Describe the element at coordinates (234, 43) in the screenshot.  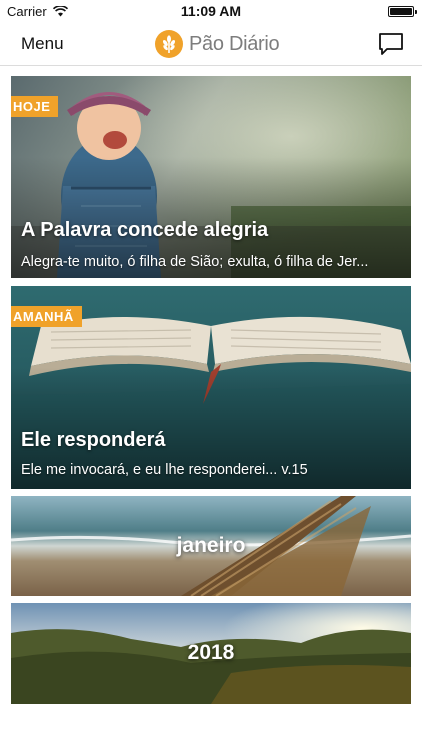
I see `brand-name: Pão Diário` at that location.